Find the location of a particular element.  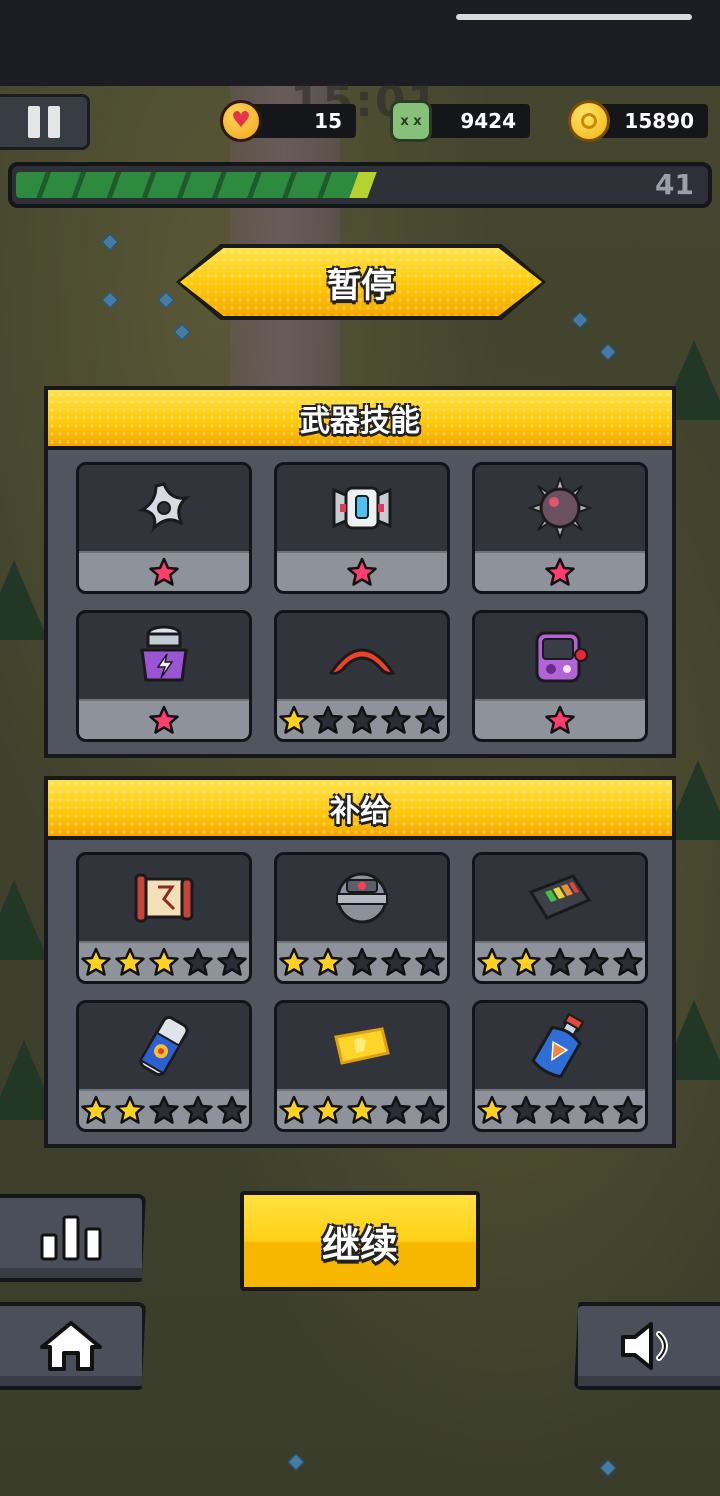

scroll-icon is located at coordinates (164, 898).